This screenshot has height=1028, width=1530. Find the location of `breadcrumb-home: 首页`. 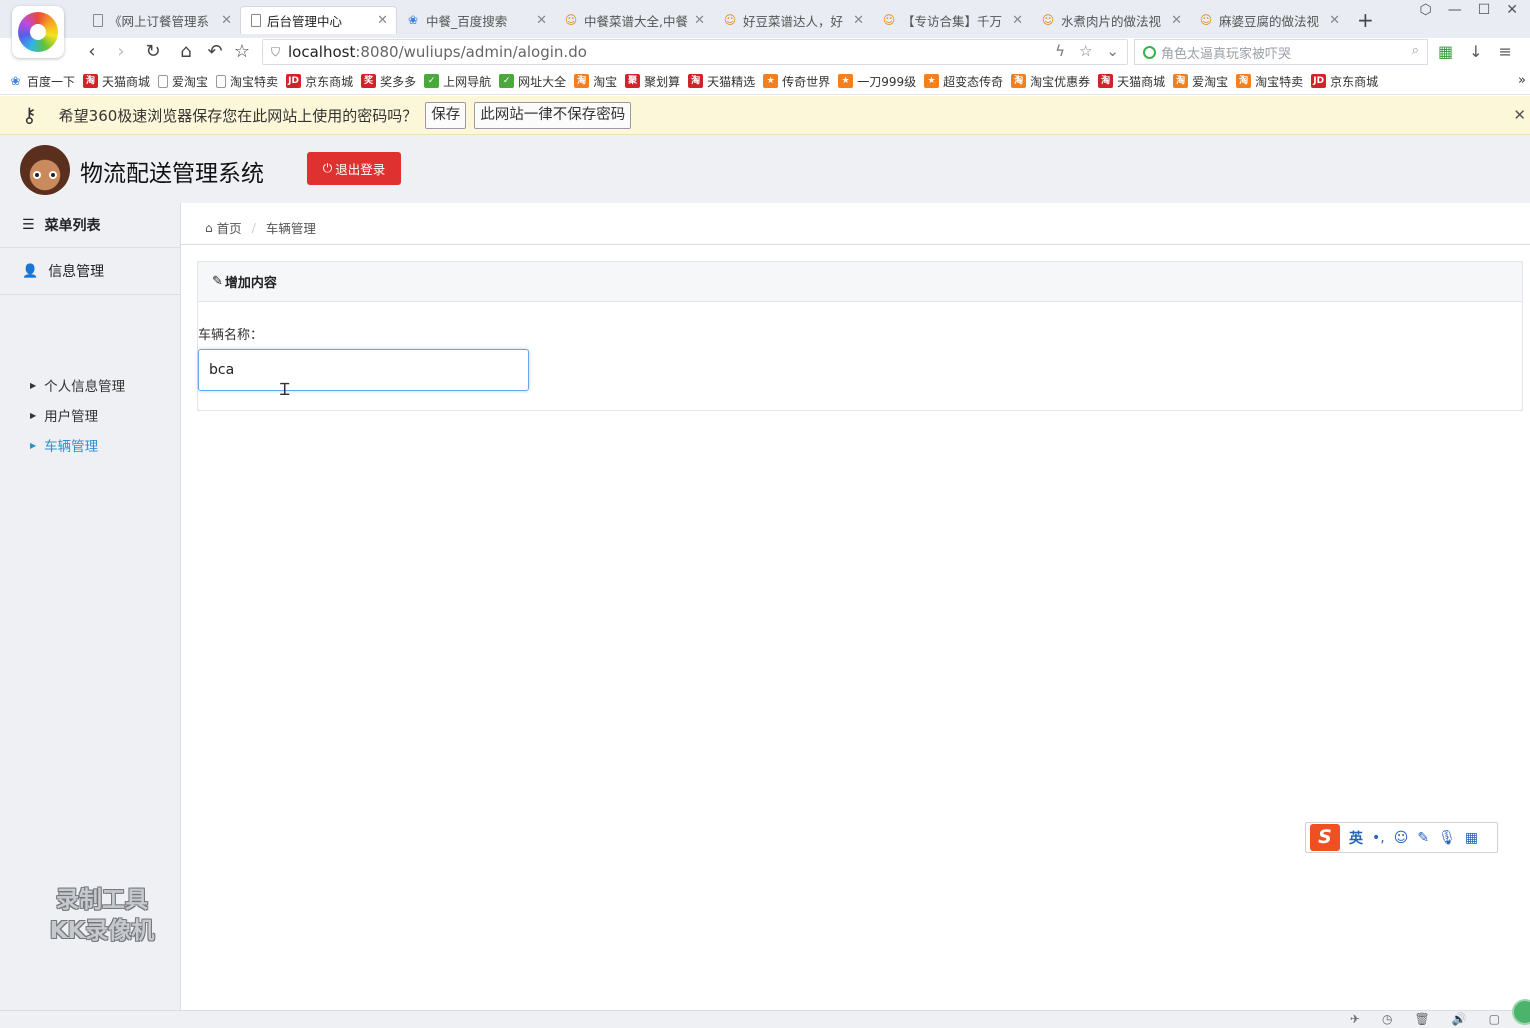

breadcrumb-home: 首页 is located at coordinates (229, 227).